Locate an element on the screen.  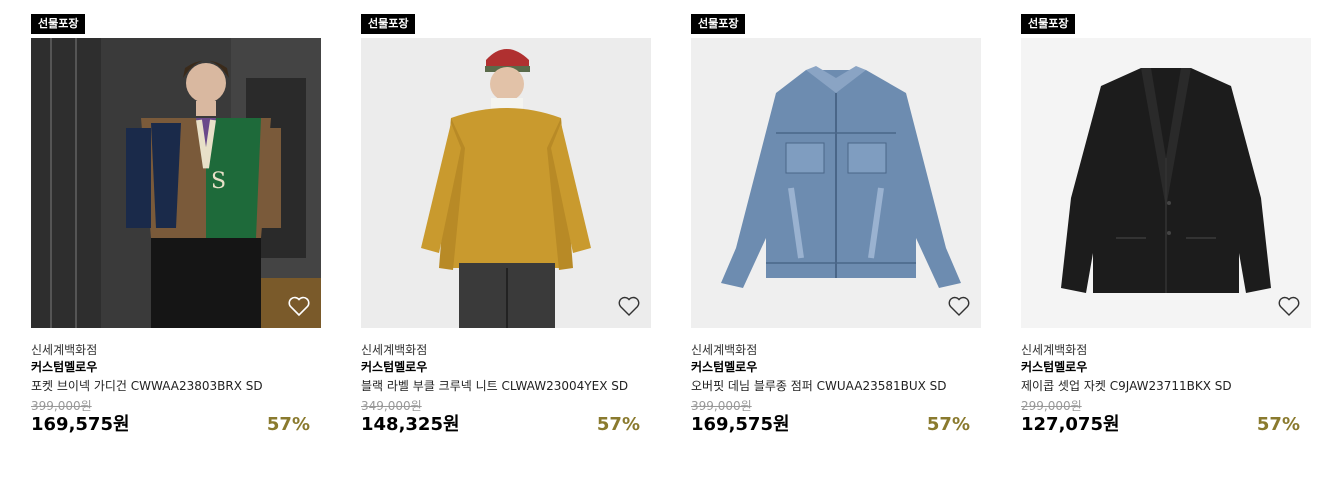
sale-price: 127,075원 is located at coordinates (1070, 424).